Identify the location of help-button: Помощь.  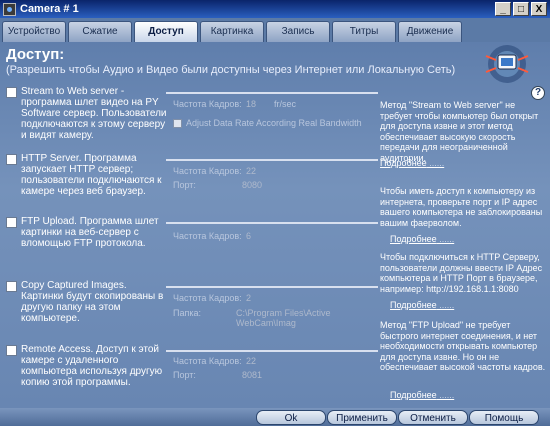
(504, 417).